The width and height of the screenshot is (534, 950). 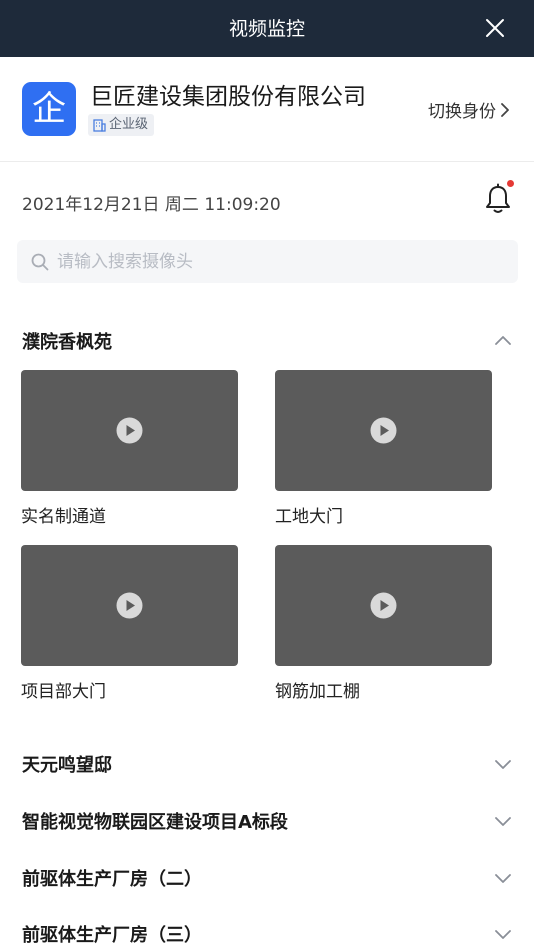 I want to click on group-name: 濮院香枫苑, so click(x=67, y=342).